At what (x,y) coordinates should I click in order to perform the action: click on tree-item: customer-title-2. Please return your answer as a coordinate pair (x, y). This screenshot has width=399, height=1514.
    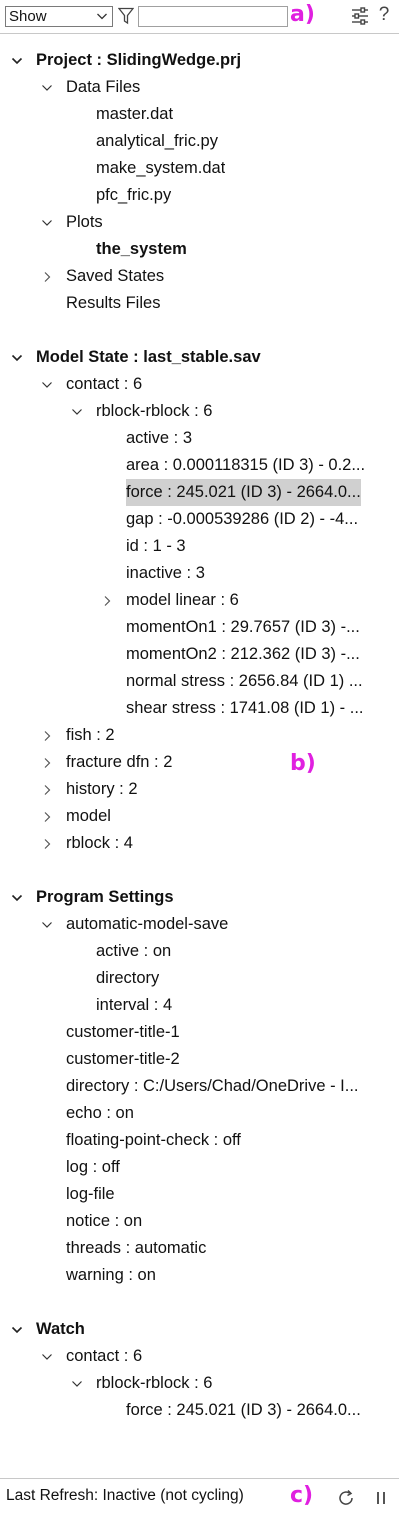
    Looking at the image, I should click on (199, 1059).